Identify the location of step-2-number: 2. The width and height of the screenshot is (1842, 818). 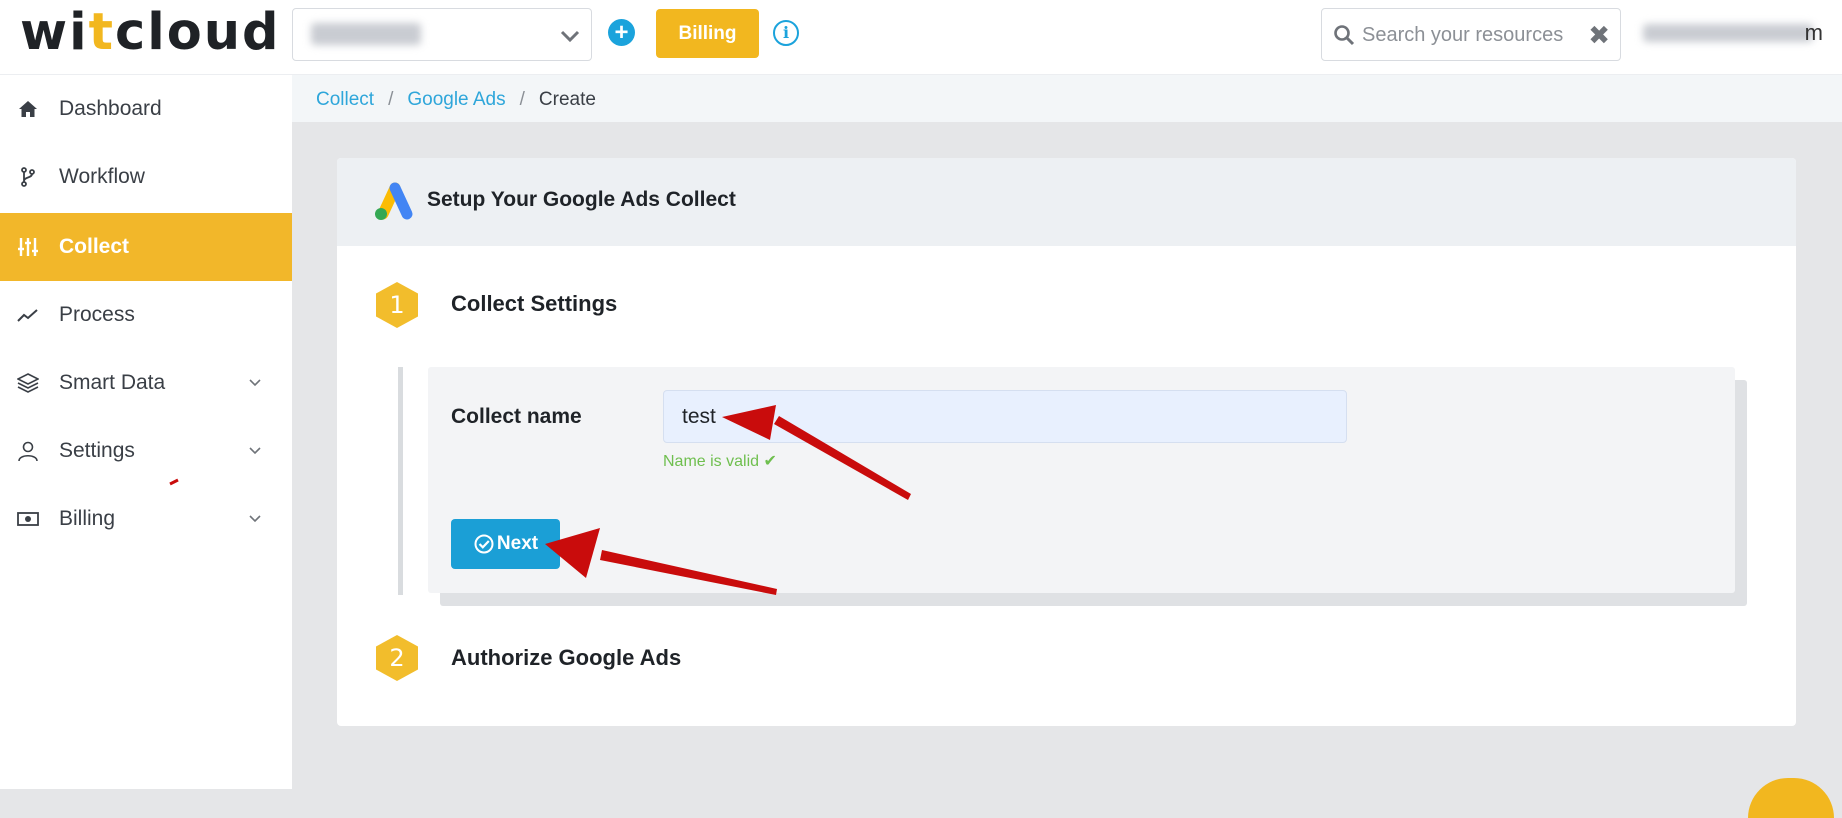
(397, 658).